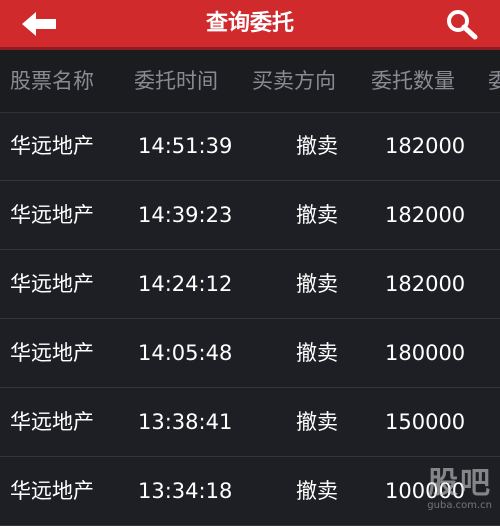  What do you see at coordinates (250, 491) in the screenshot?
I see `table-row: 华远地产 13:34:18 撤卖 100000` at bounding box center [250, 491].